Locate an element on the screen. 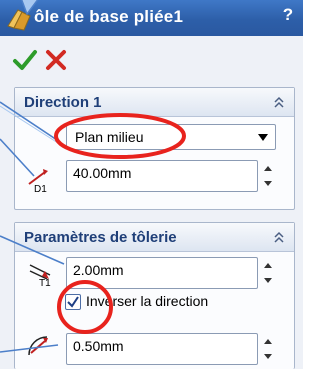 The height and width of the screenshot is (369, 320). help-button: ? is located at coordinates (288, 16).